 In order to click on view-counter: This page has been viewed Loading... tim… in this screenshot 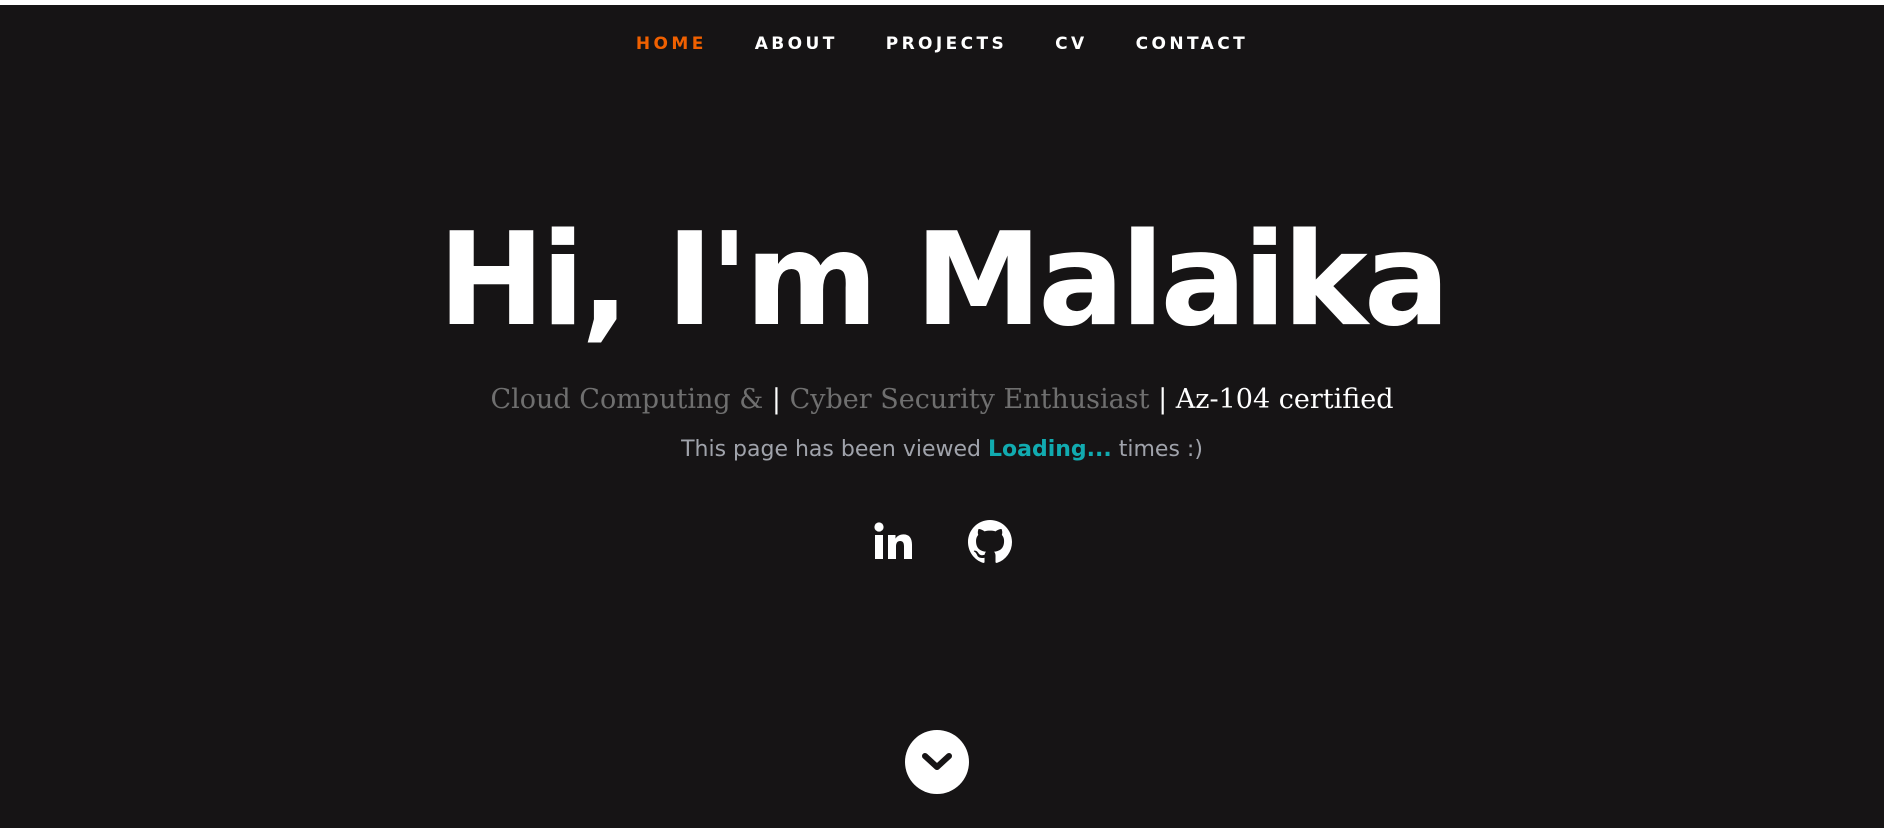, I will do `click(942, 450)`.